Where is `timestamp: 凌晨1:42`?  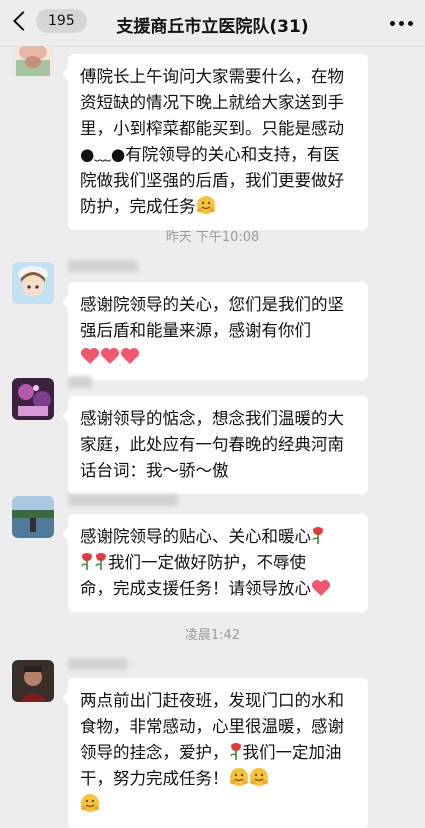
timestamp: 凌晨1:42 is located at coordinates (212, 635).